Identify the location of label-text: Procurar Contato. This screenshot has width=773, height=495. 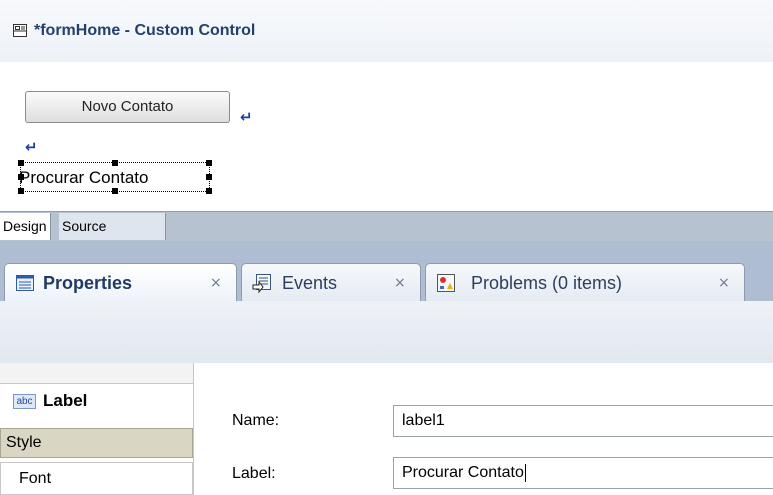
(84, 177).